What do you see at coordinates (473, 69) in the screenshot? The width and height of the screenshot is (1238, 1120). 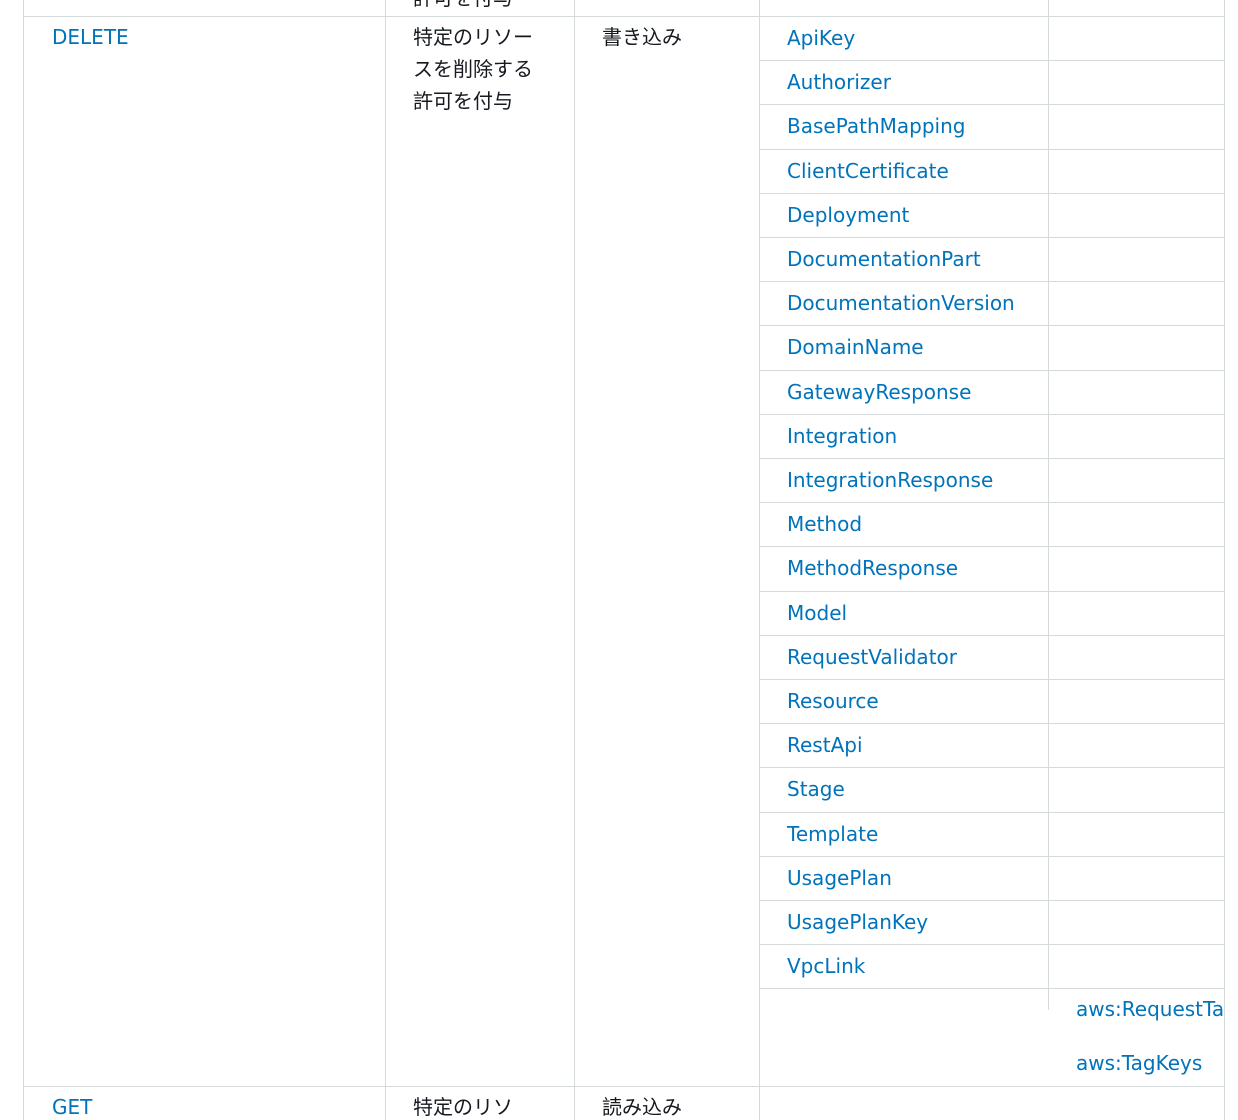 I see `action-description: 特定のリソースを削除する許可を付与` at bounding box center [473, 69].